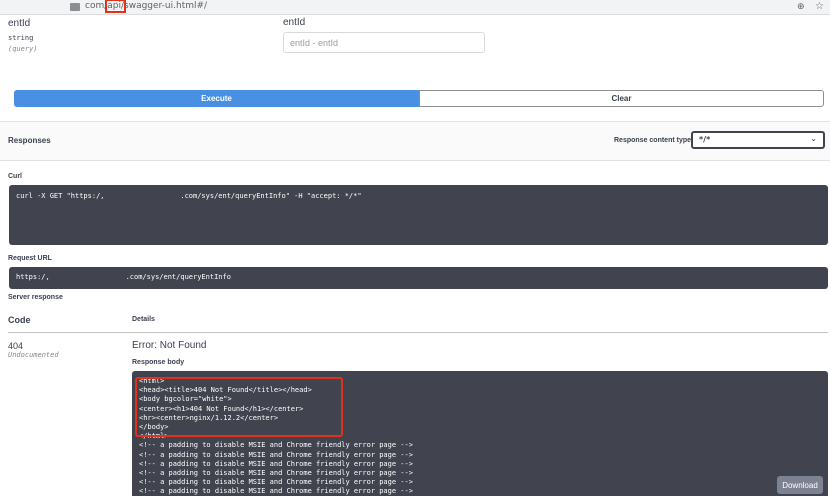  What do you see at coordinates (294, 22) in the screenshot?
I see `parameter-description: entId` at bounding box center [294, 22].